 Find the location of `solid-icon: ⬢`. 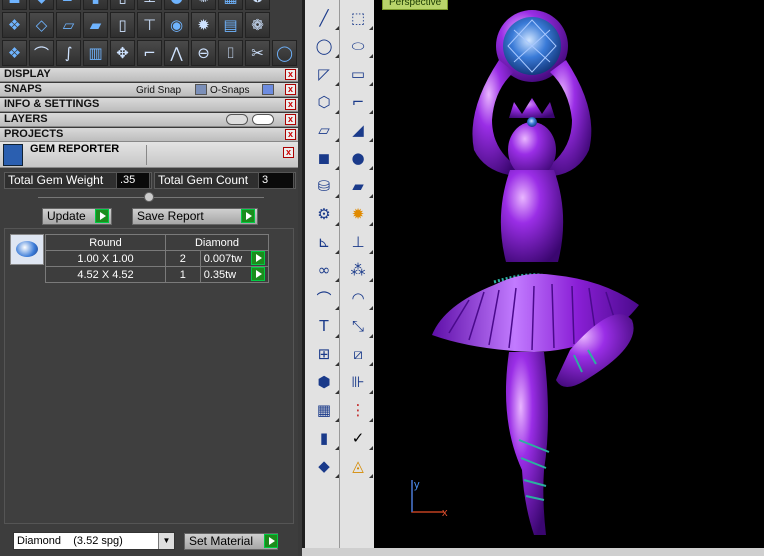

solid-icon: ⬢ is located at coordinates (324, 382).